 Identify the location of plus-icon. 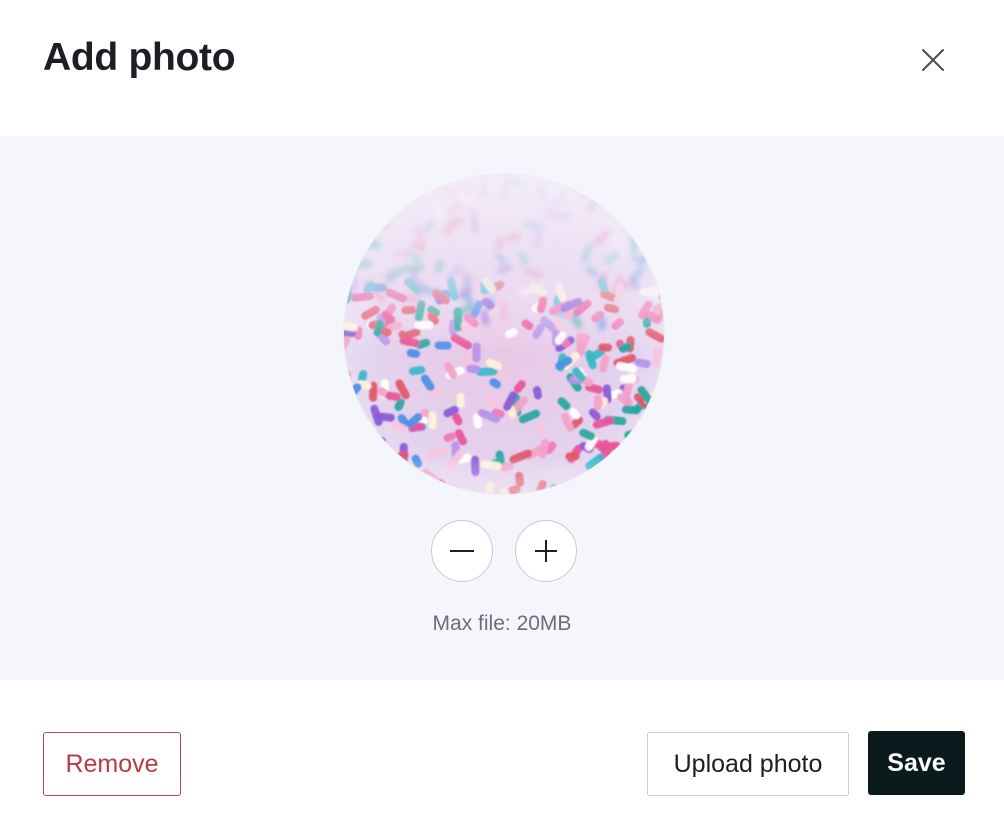
(546, 551).